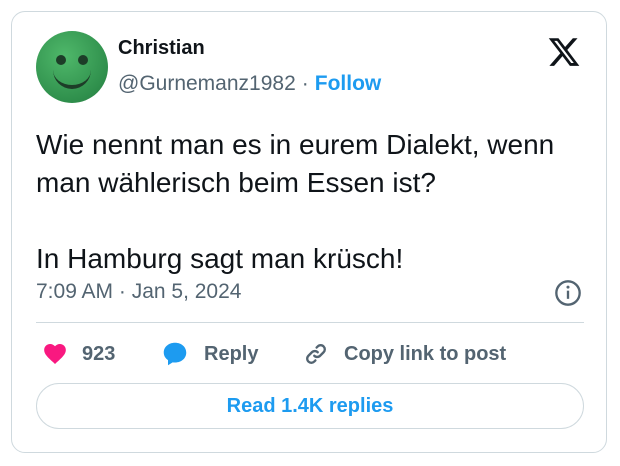 The height and width of the screenshot is (466, 620). What do you see at coordinates (61, 60) in the screenshot?
I see `avatar-eye-left` at bounding box center [61, 60].